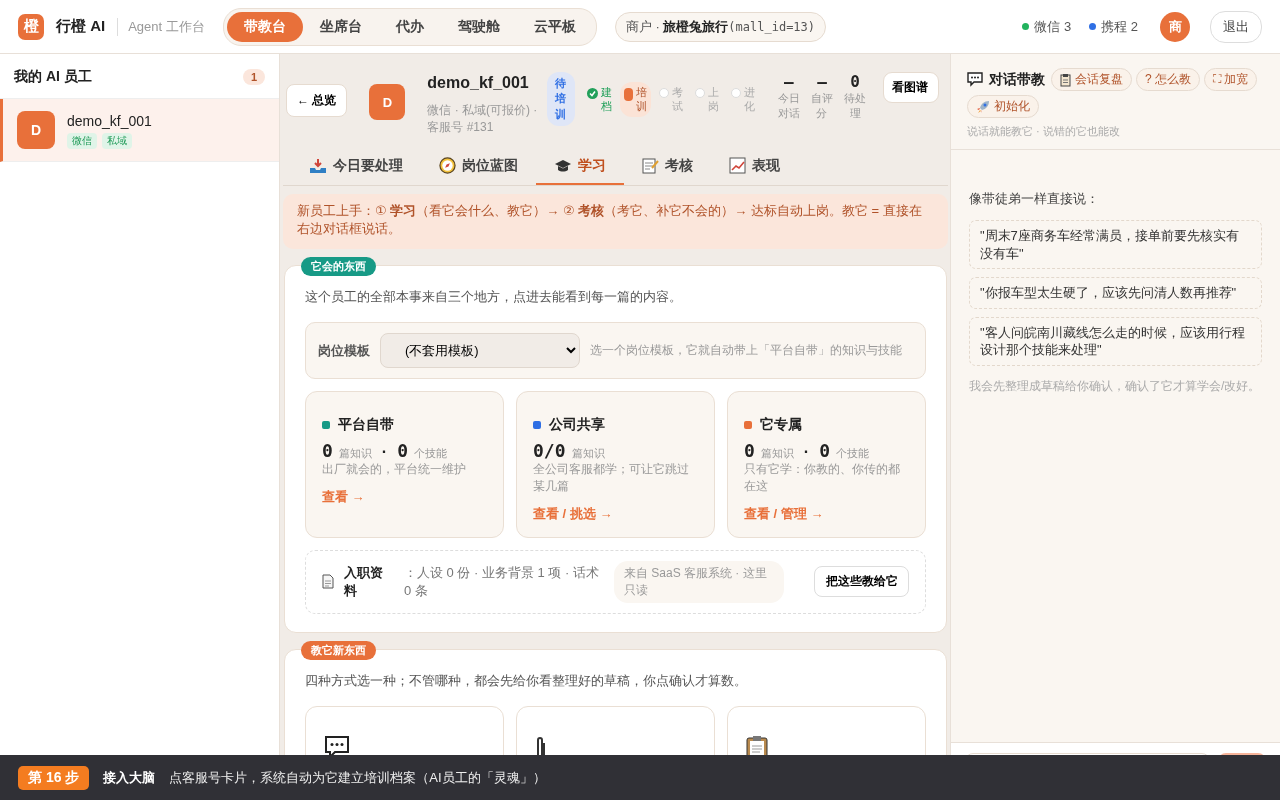 This screenshot has width=1280, height=800. Describe the element at coordinates (366, 425) in the screenshot. I see `source-title: 平台自带` at that location.